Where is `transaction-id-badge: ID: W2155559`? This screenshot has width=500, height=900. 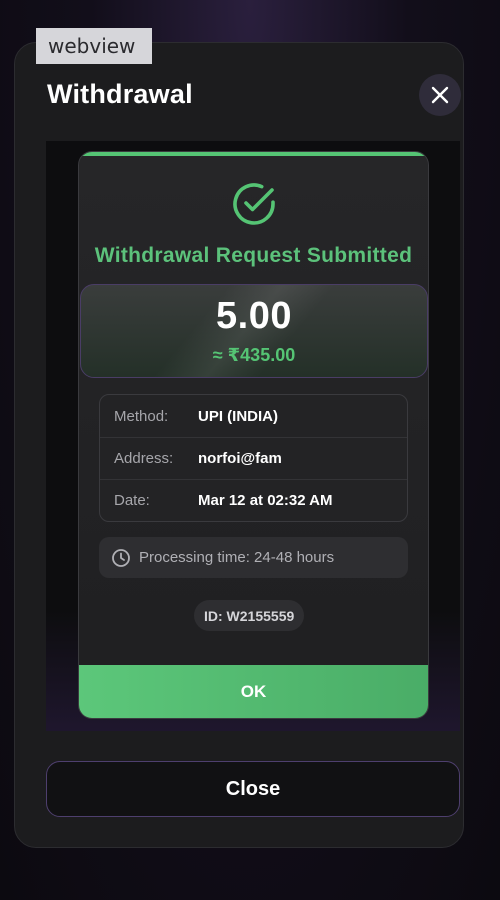 transaction-id-badge: ID: W2155559 is located at coordinates (249, 615).